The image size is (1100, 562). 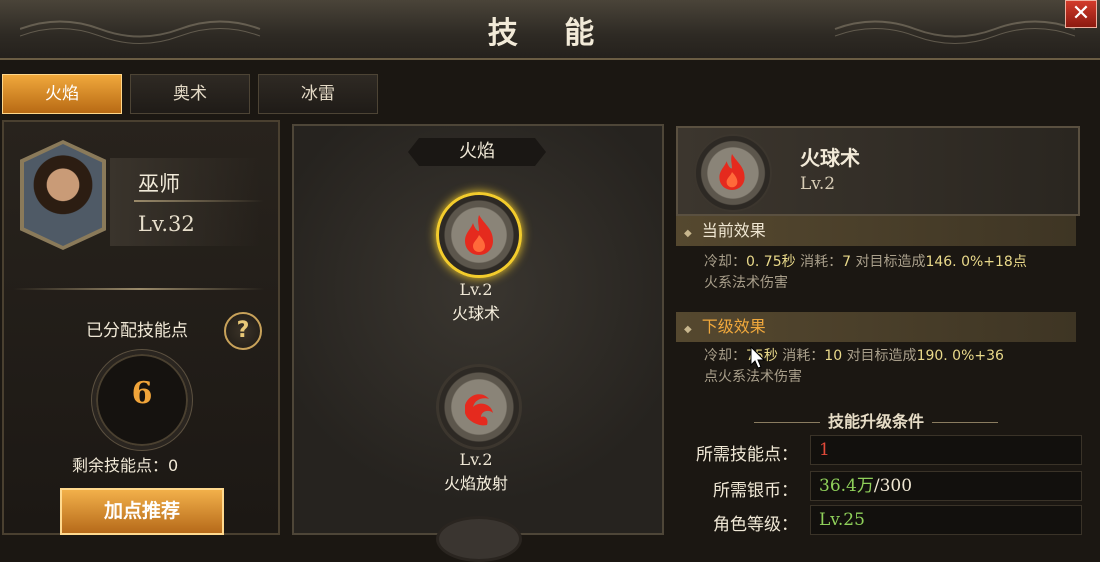 What do you see at coordinates (830, 158) in the screenshot?
I see `detail-skill-name: 火球术` at bounding box center [830, 158].